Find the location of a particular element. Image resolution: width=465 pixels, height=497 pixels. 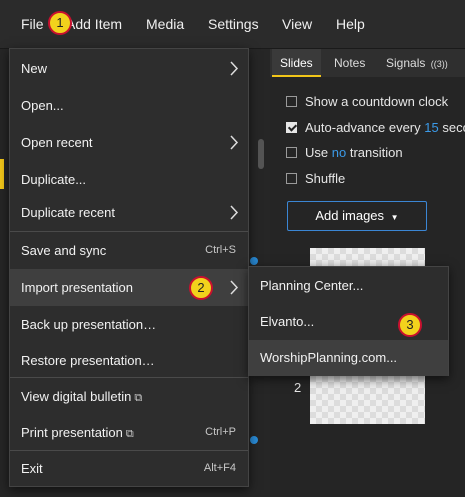

menu-item-save-and-sync: Save and sync Ctrl+S is located at coordinates (129, 250).